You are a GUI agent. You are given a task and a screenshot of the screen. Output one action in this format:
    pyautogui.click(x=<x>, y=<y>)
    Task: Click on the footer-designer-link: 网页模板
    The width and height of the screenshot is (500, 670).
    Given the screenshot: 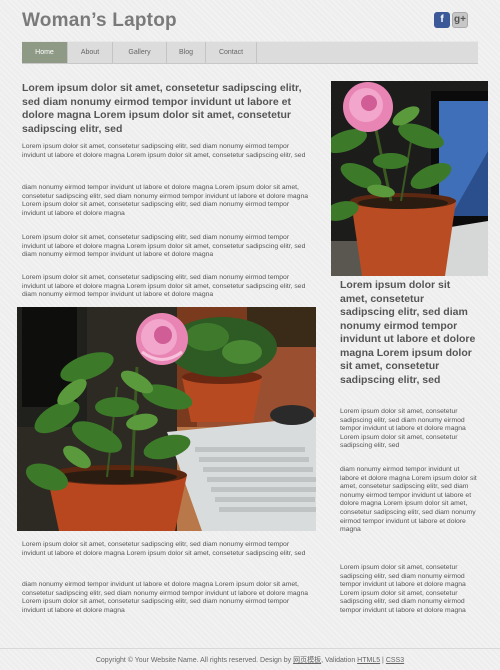 What is the action you would take?
    pyautogui.click(x=307, y=660)
    